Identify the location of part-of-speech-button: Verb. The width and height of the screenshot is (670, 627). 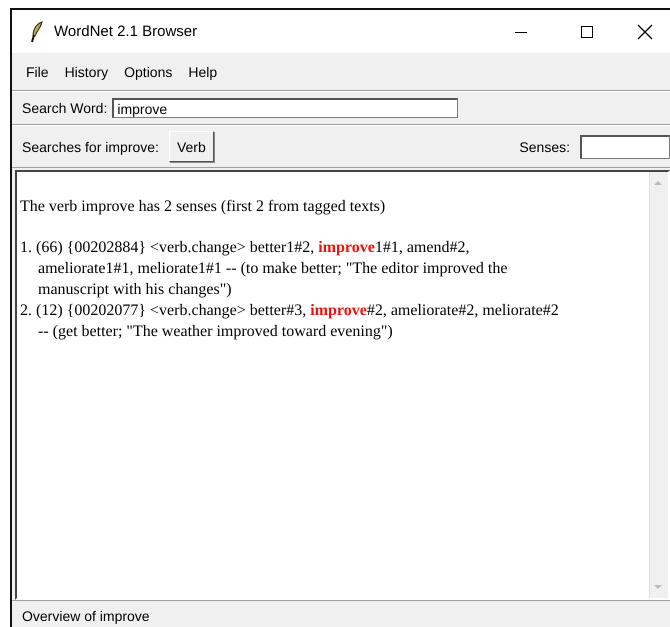
(191, 146).